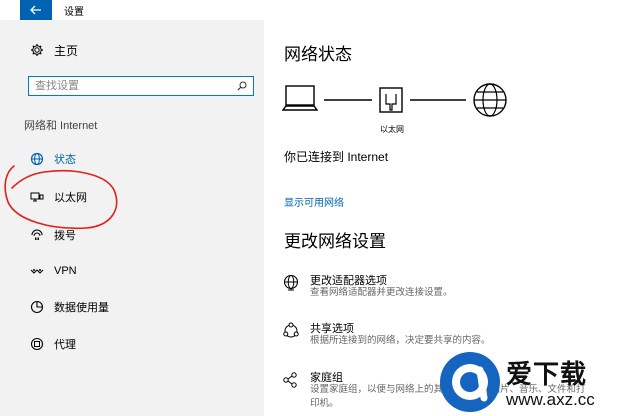 The height and width of the screenshot is (416, 640). Describe the element at coordinates (66, 50) in the screenshot. I see `home-label: 主页` at that location.